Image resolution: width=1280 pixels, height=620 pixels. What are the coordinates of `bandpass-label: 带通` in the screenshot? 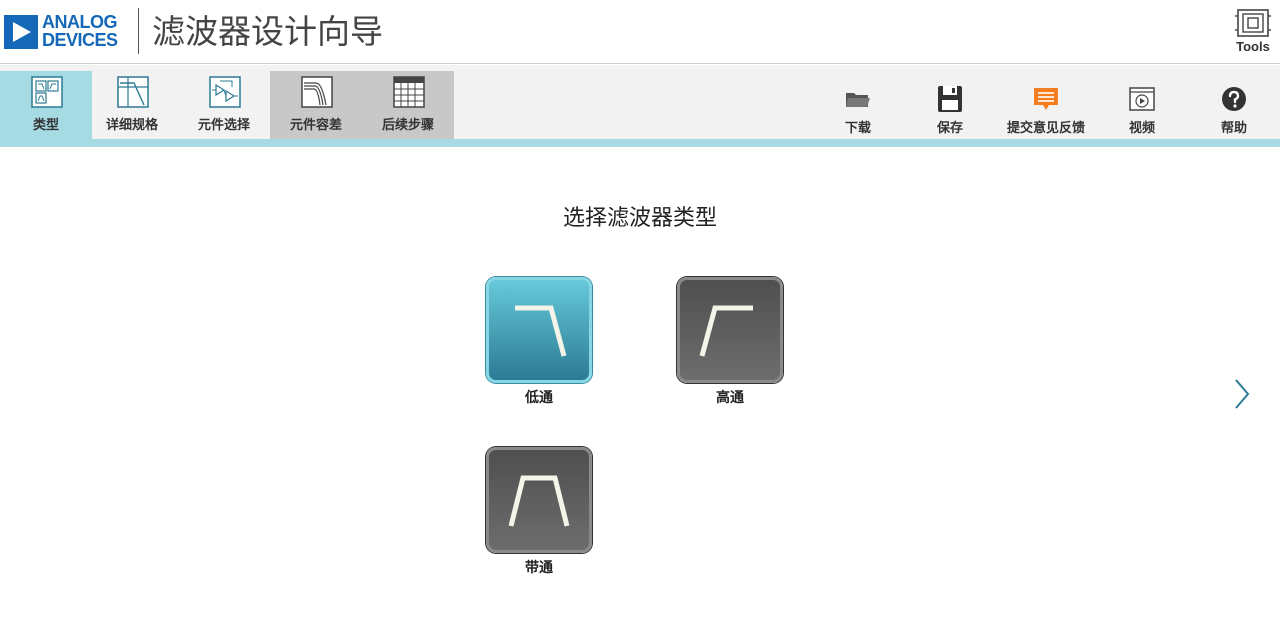 It's located at (539, 568).